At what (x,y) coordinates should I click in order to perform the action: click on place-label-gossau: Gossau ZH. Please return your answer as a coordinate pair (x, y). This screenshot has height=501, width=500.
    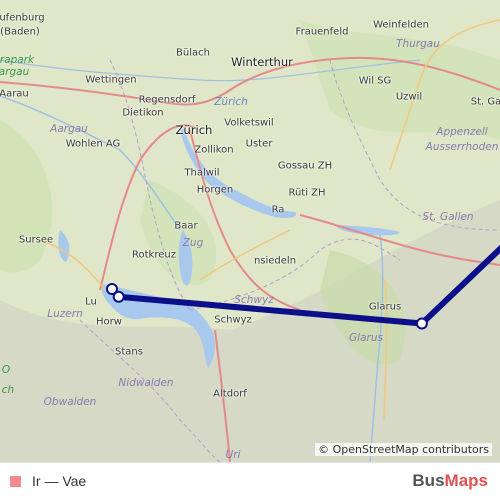
    Looking at the image, I should click on (305, 166).